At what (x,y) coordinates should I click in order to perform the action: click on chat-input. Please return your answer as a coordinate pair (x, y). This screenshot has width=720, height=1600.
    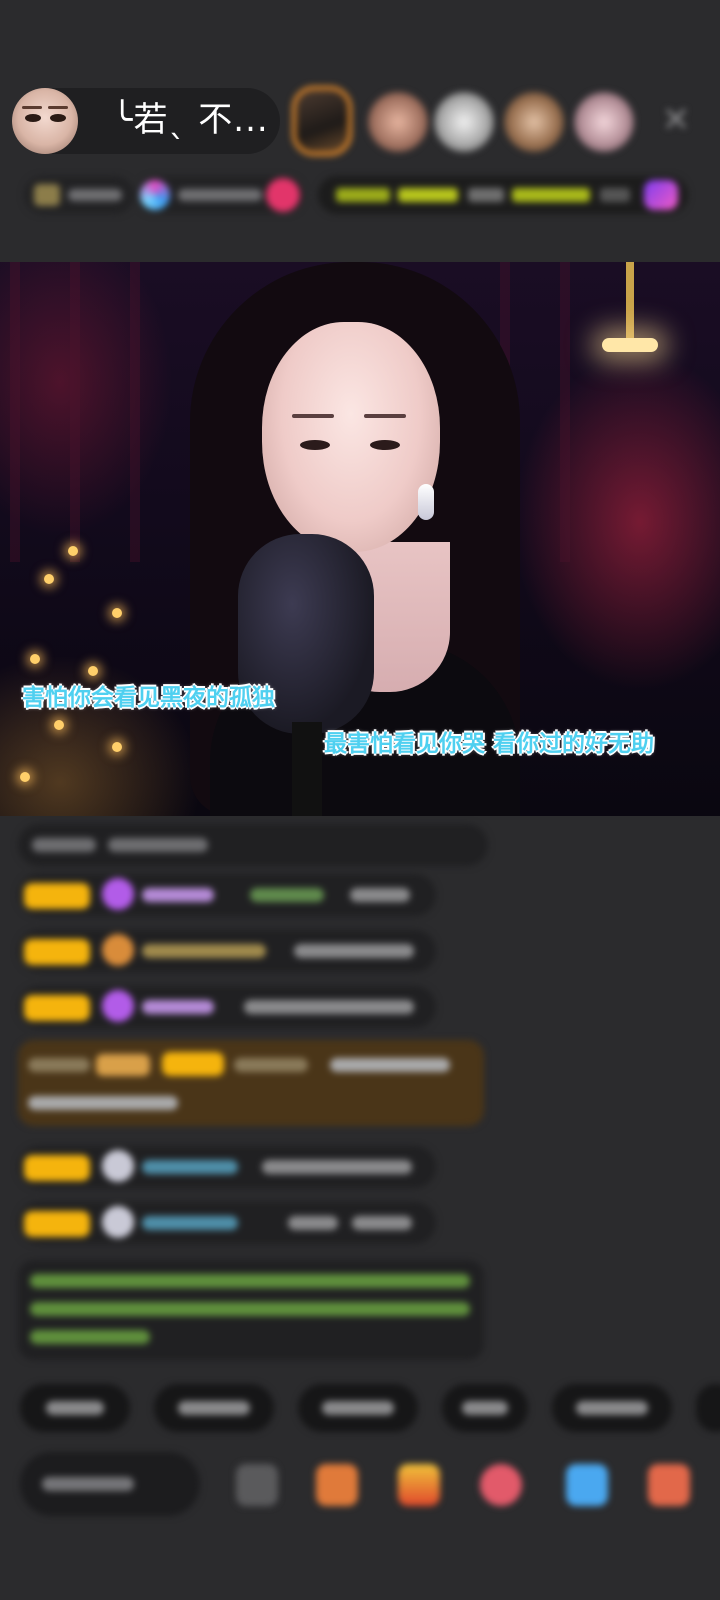
    Looking at the image, I should click on (110, 1484).